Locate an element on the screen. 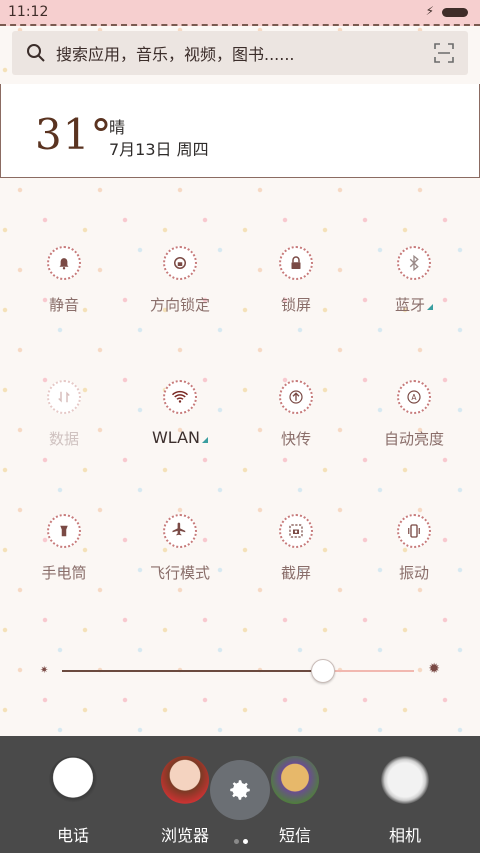  app-dock: 电话 浏览器 短信 相机 is located at coordinates (240, 794).